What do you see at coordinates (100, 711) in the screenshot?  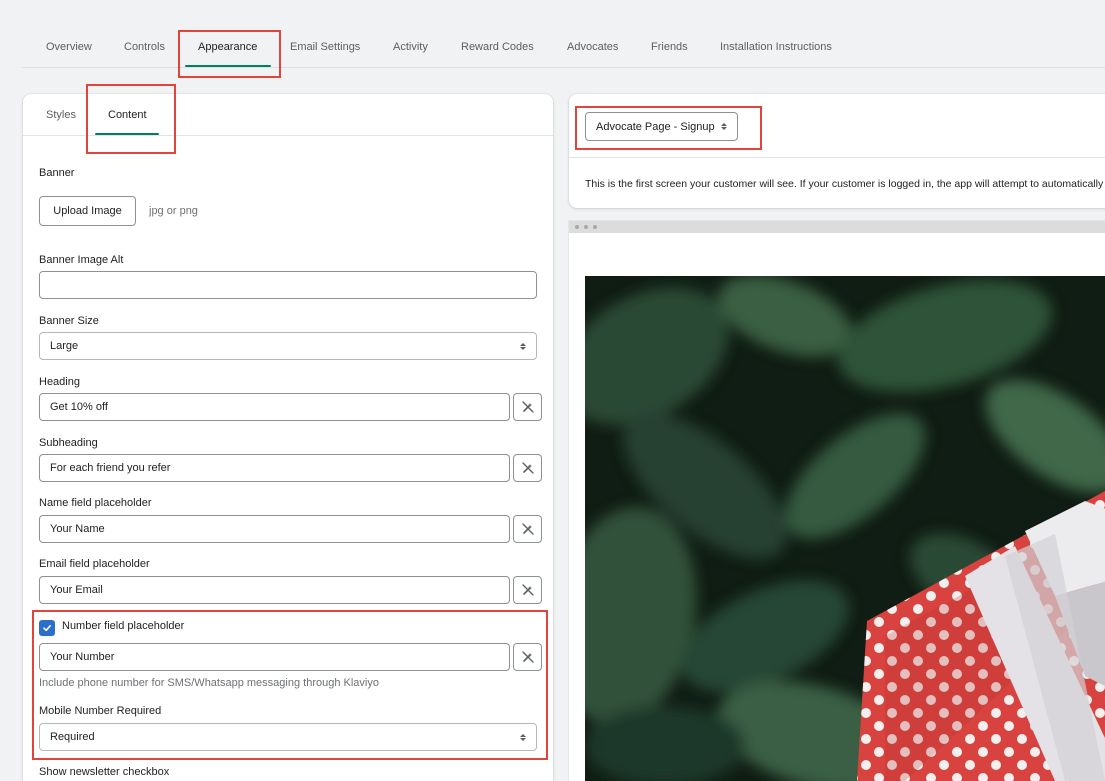 I see `mobile-required-label: Mobile Number Required` at bounding box center [100, 711].